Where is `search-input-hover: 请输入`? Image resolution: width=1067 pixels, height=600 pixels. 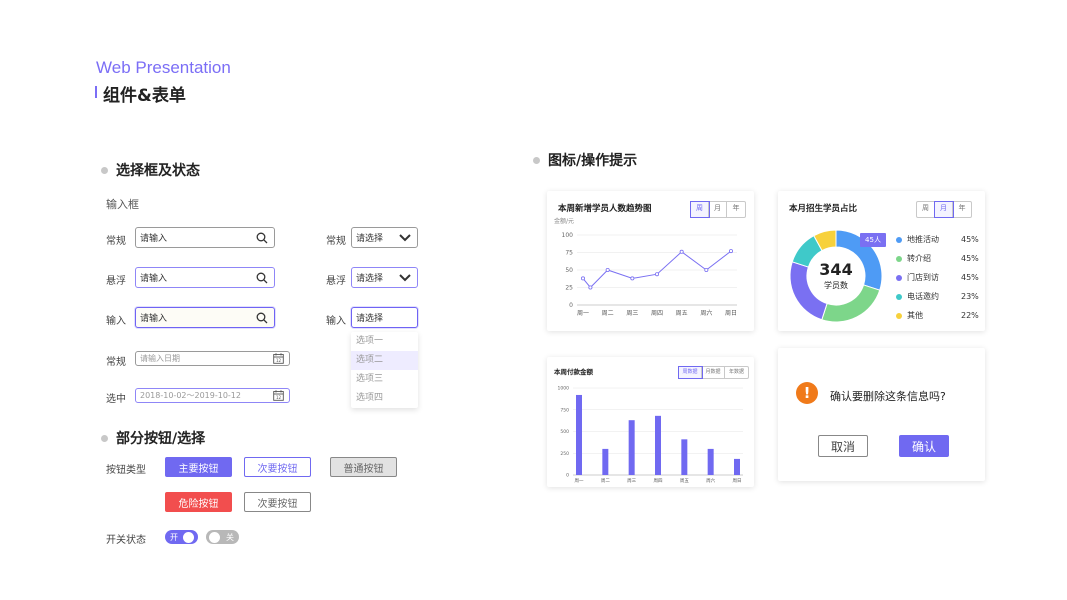 search-input-hover: 请输入 is located at coordinates (205, 277).